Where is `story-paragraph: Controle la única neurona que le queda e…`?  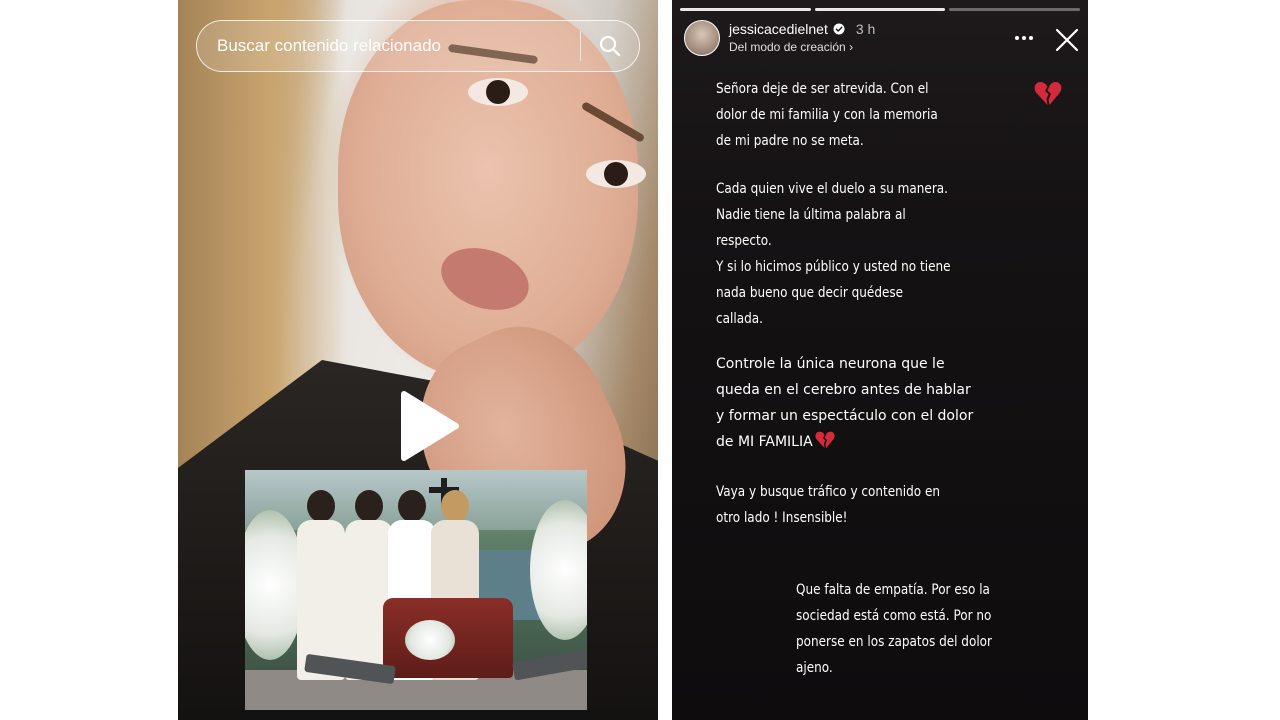
story-paragraph: Controle la única neurona que le queda e… is located at coordinates (845, 403).